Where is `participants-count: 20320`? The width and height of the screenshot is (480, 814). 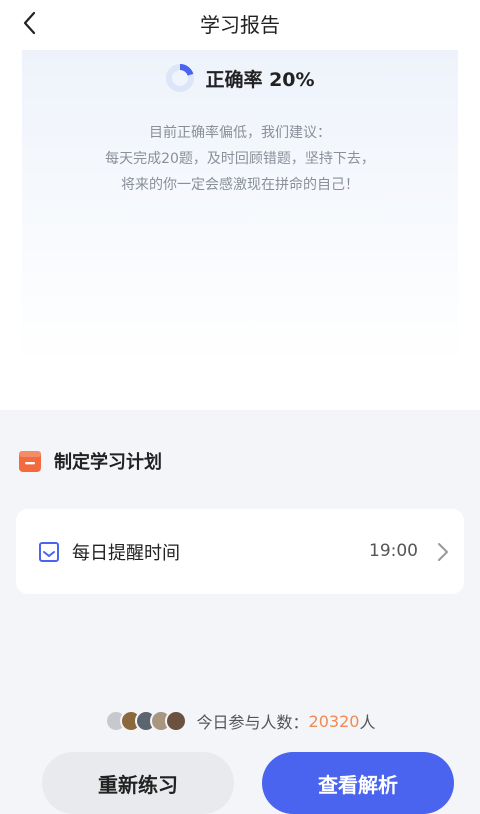
participants-count: 20320 is located at coordinates (334, 721).